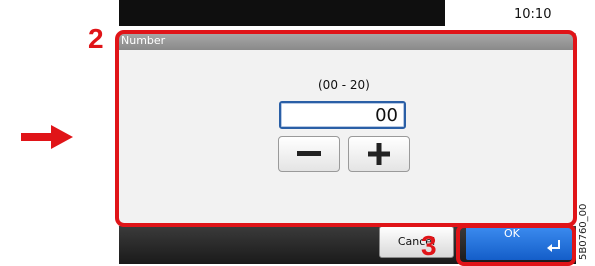  What do you see at coordinates (429, 245) in the screenshot?
I see `step-number-3: 3` at bounding box center [429, 245].